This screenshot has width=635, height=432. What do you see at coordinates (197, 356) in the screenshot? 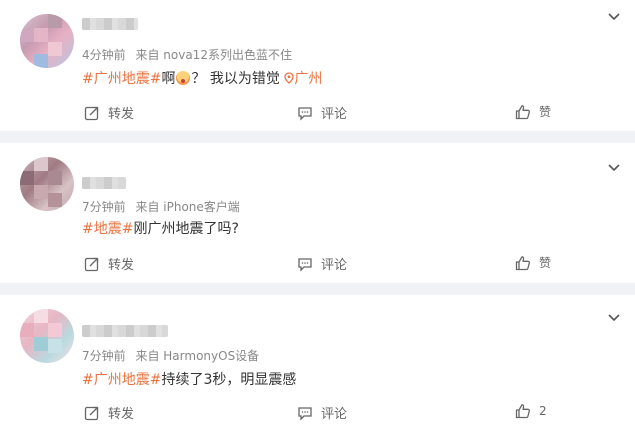
I see `post-source: 来自 HarmonyOS设备` at bounding box center [197, 356].